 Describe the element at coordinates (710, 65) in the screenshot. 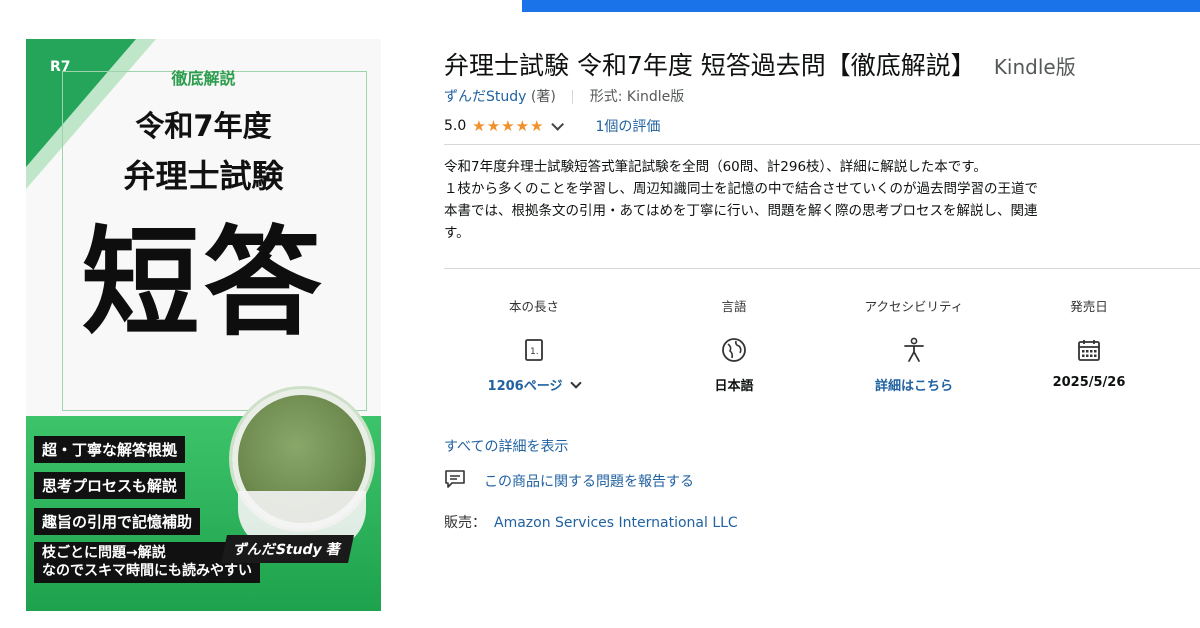

I see `product-title-text: 弁理士試験 令和7年度 短答過去問【徹底解説】` at that location.